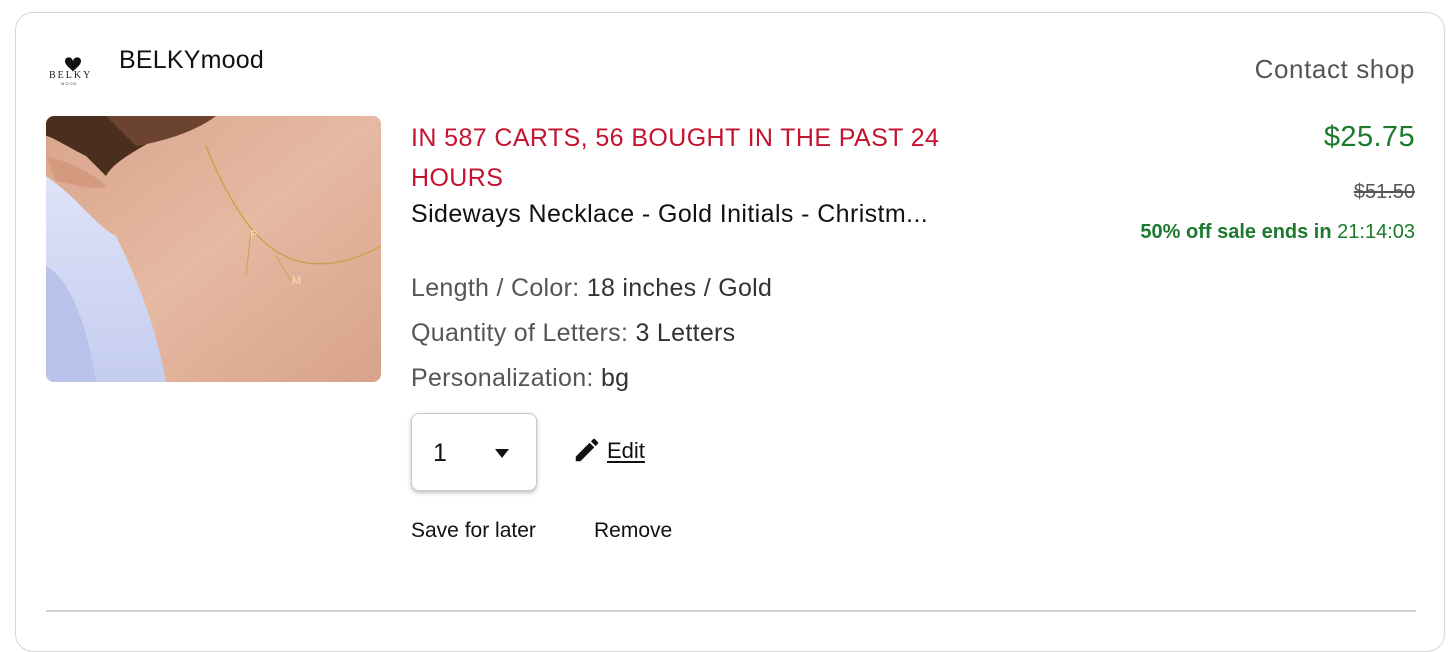 This screenshot has width=1456, height=652. I want to click on variation-quantity-letters: Quantity of Letters: 3 Letters, so click(573, 333).